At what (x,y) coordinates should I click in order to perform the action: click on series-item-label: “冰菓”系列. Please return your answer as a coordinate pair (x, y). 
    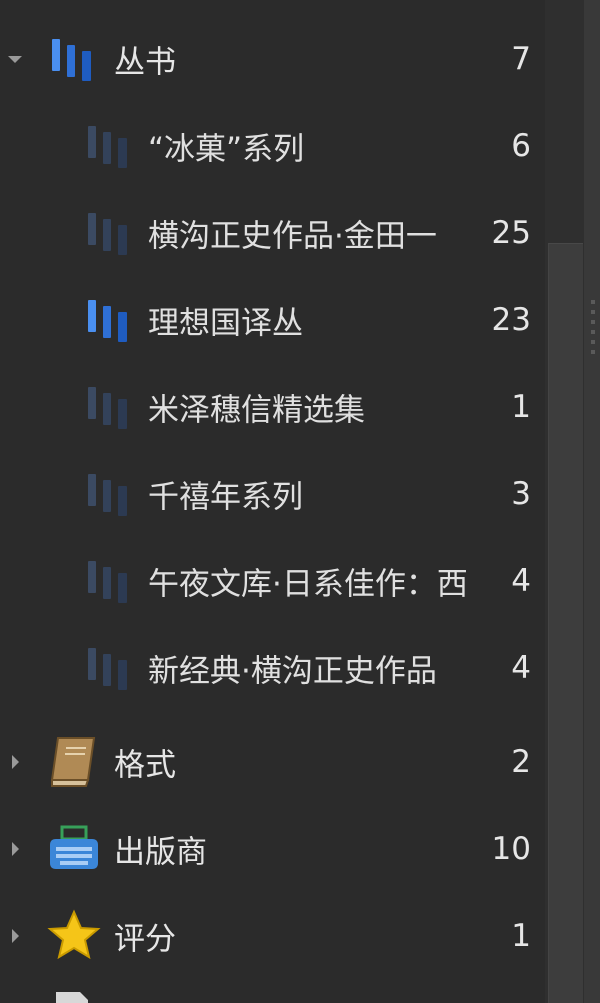
    Looking at the image, I should click on (226, 149).